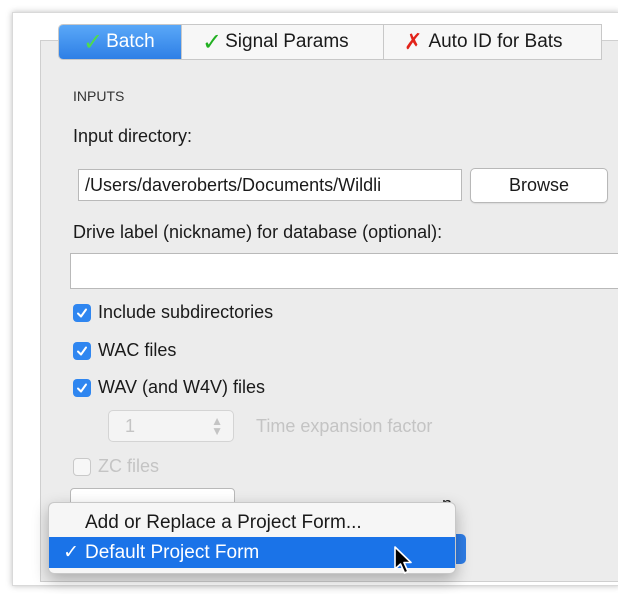 The image size is (618, 594). I want to click on stepper-arrows-icon: ▲ ▼, so click(217, 426).